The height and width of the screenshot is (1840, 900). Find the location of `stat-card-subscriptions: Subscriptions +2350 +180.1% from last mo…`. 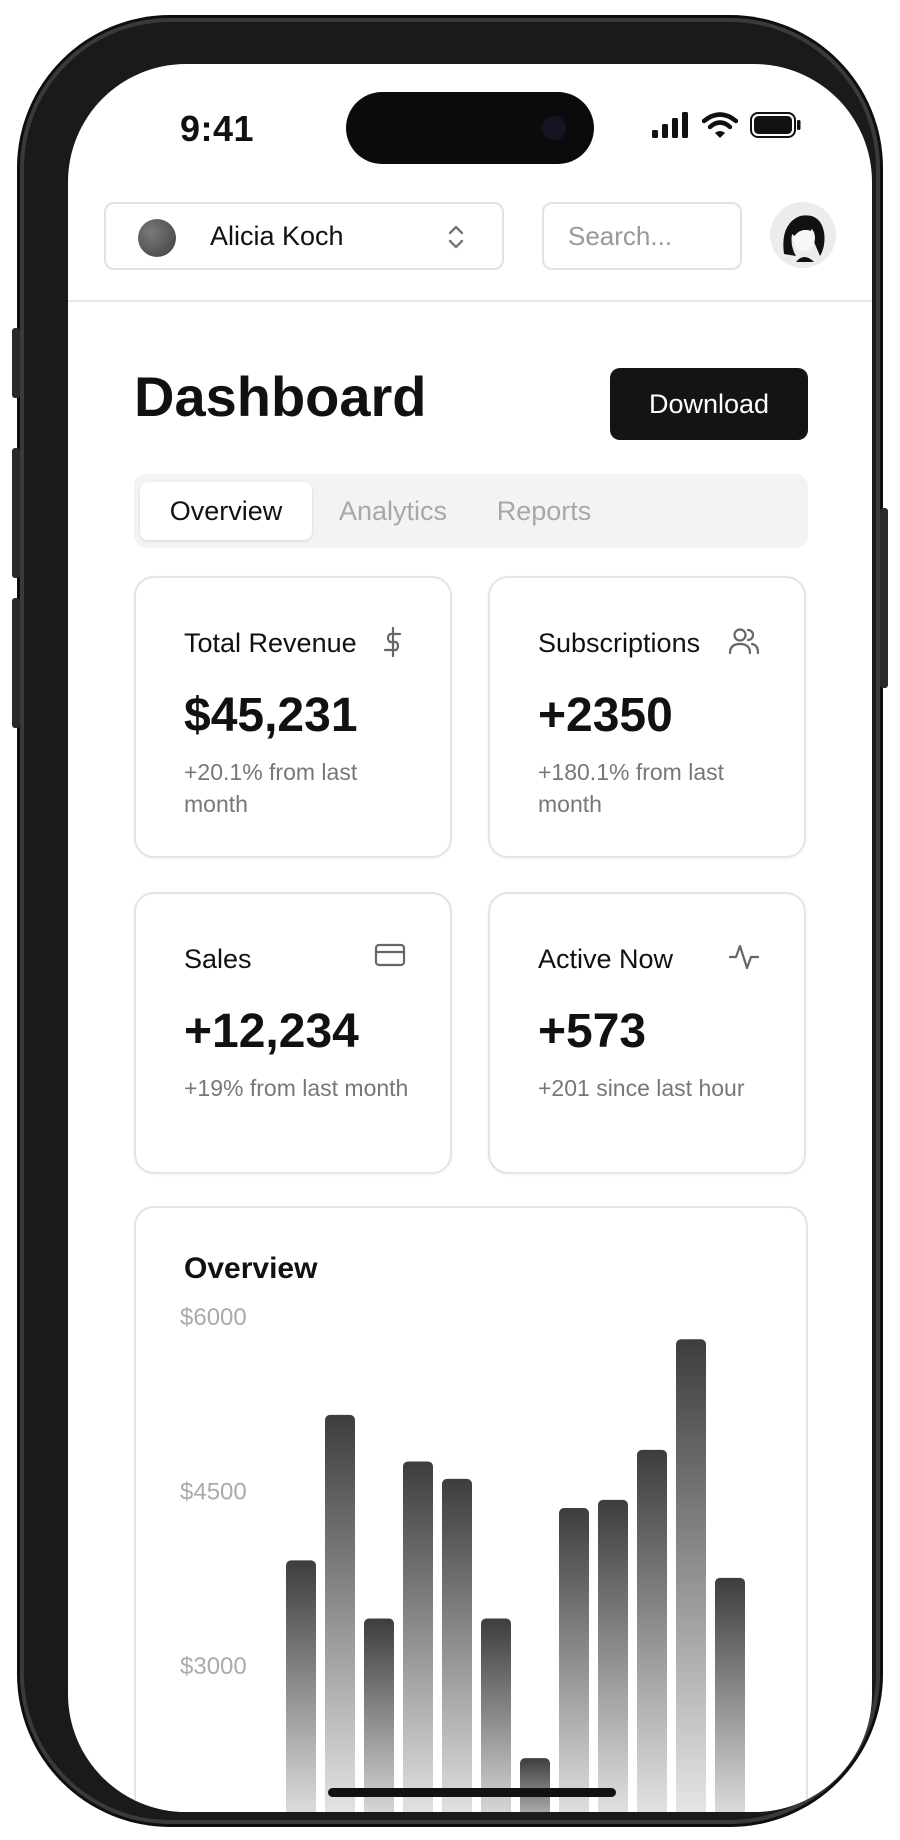

stat-card-subscriptions: Subscriptions +2350 +180.1% from last mo… is located at coordinates (647, 717).